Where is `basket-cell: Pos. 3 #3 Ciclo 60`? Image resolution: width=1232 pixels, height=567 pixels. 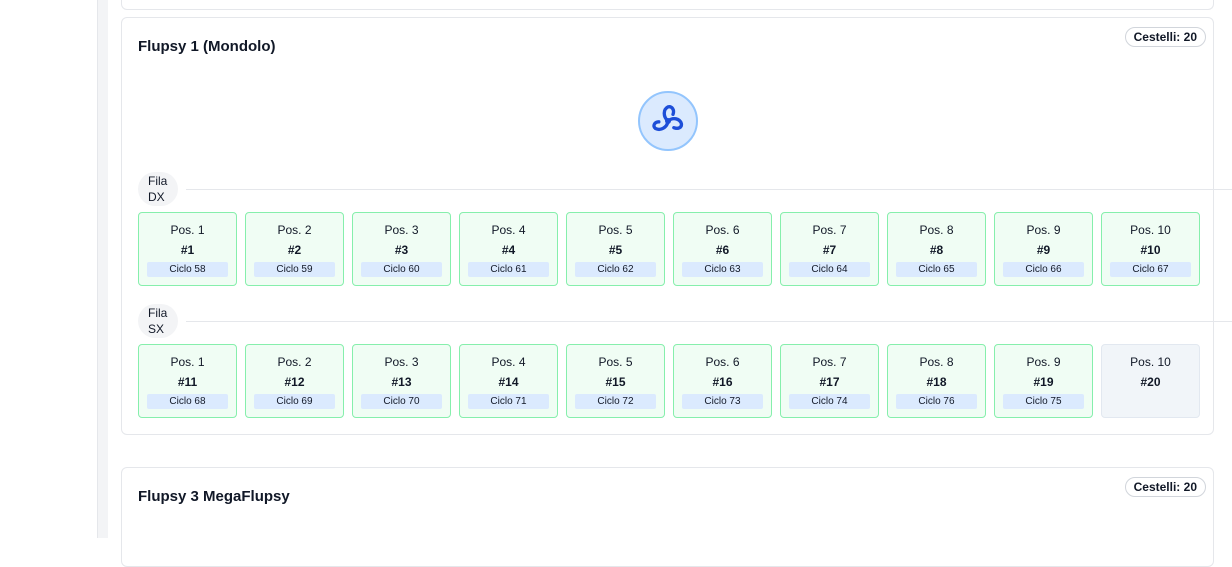 basket-cell: Pos. 3 #3 Ciclo 60 is located at coordinates (401, 249).